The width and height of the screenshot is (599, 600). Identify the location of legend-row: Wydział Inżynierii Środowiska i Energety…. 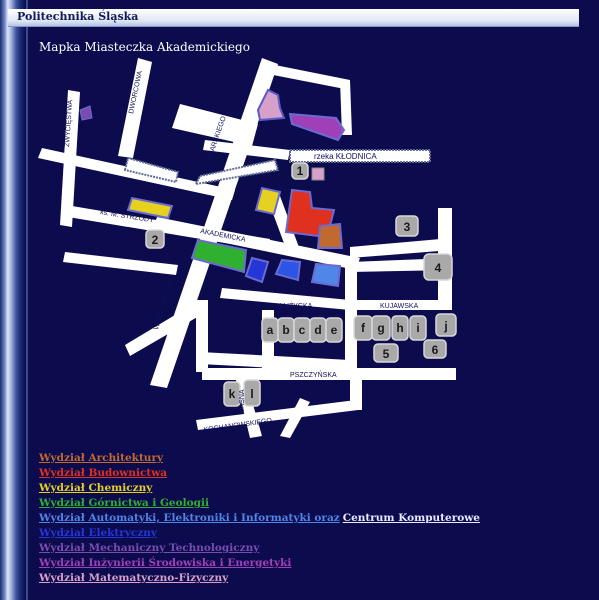
(259, 563).